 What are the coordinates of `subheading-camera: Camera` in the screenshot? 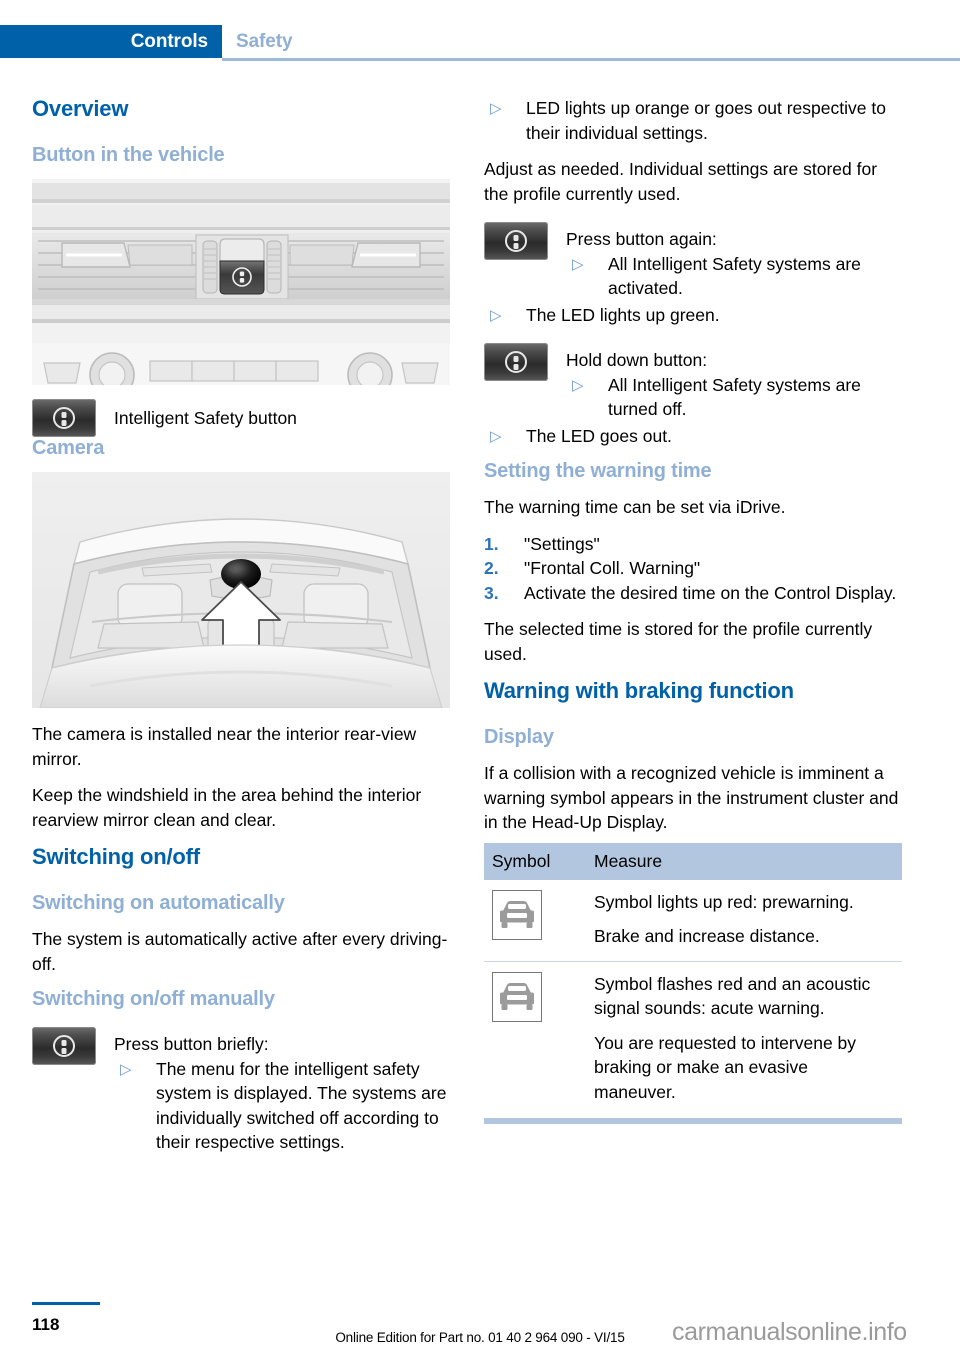 It's located at (68, 448).